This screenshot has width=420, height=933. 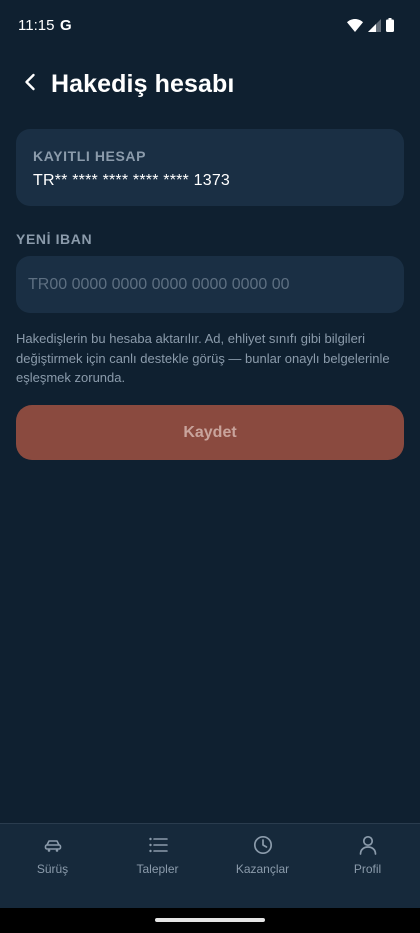 I want to click on save-button: Kaydet, so click(x=210, y=432).